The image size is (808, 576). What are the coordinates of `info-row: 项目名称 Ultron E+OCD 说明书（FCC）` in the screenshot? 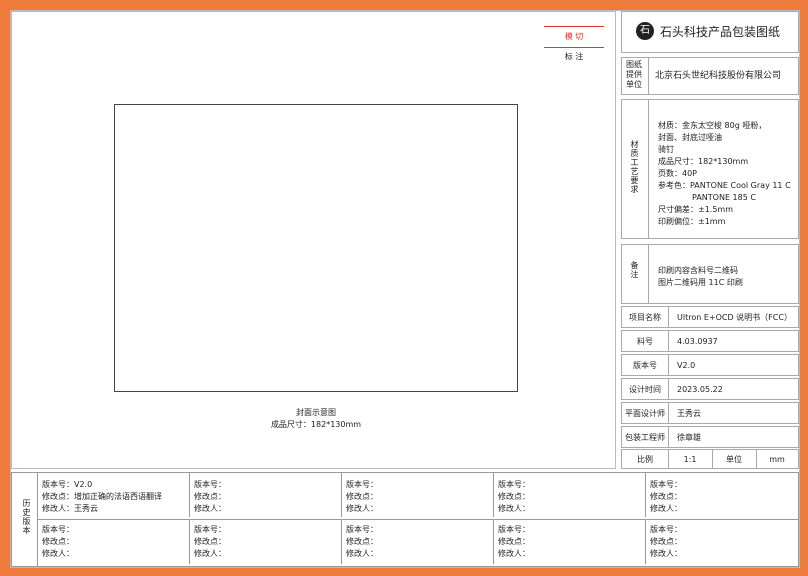 It's located at (710, 317).